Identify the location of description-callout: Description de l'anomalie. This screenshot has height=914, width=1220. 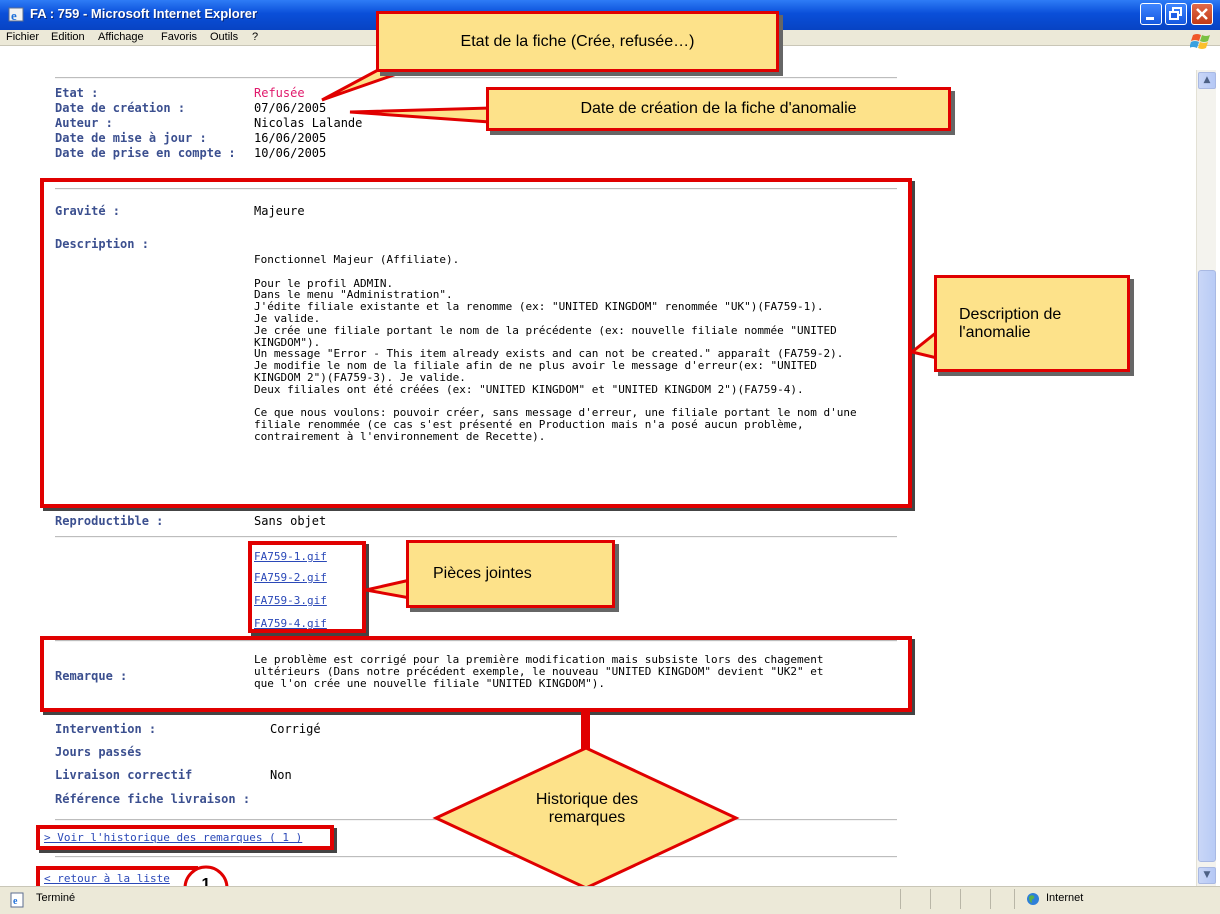
(1032, 323).